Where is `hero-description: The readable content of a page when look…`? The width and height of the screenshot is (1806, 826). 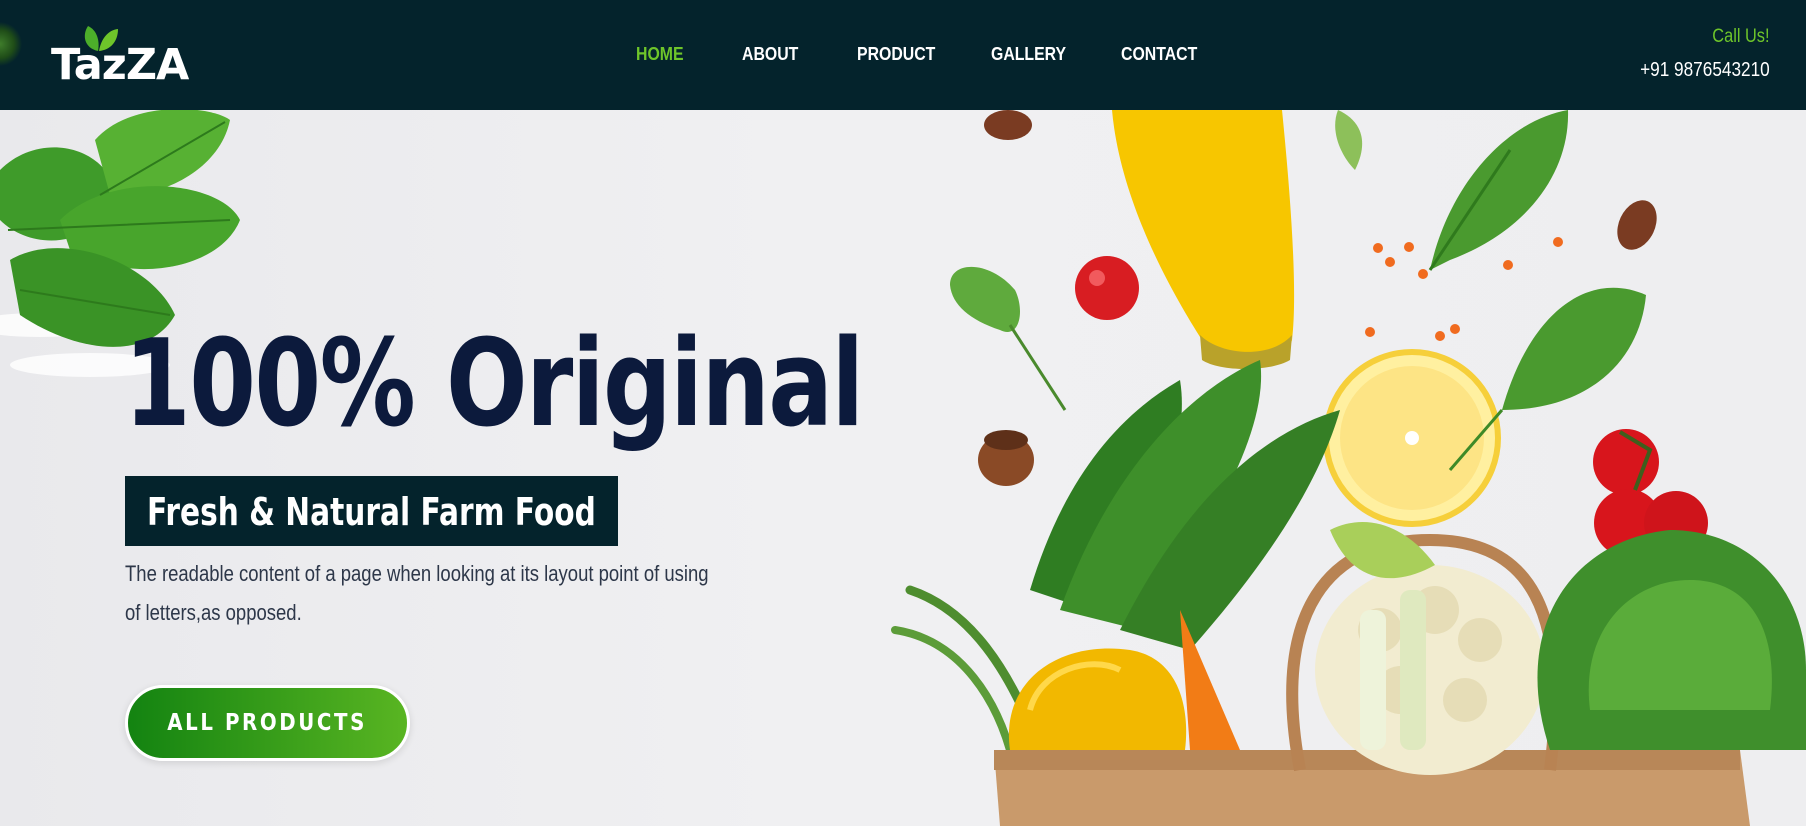 hero-description: The readable content of a page when look… is located at coordinates (417, 593).